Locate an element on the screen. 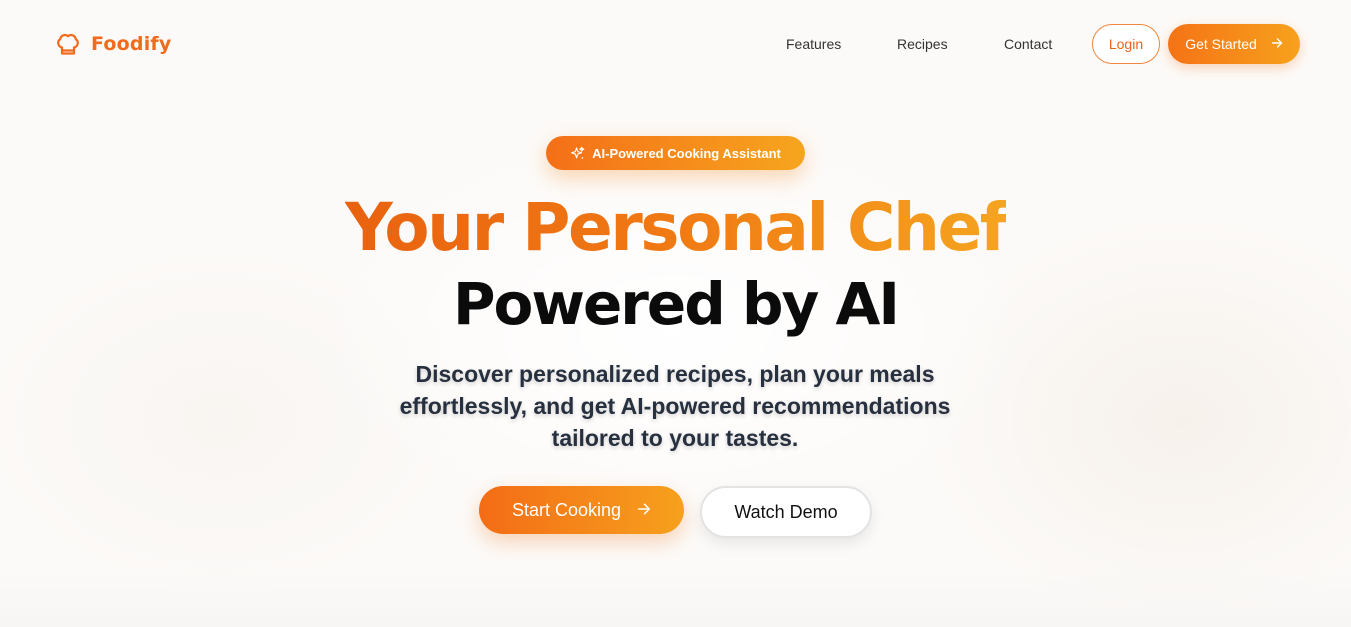  badge-label: AI-Powered Cooking Assistant is located at coordinates (686, 153).